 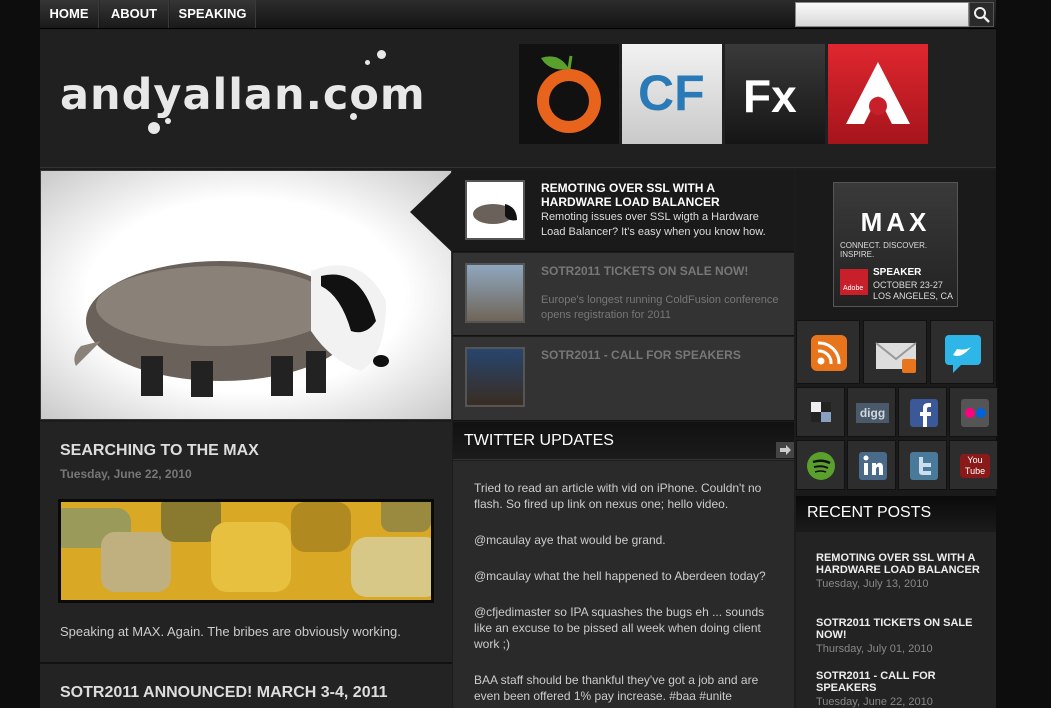 What do you see at coordinates (854, 282) in the screenshot?
I see `adobe-logo: Adobe` at bounding box center [854, 282].